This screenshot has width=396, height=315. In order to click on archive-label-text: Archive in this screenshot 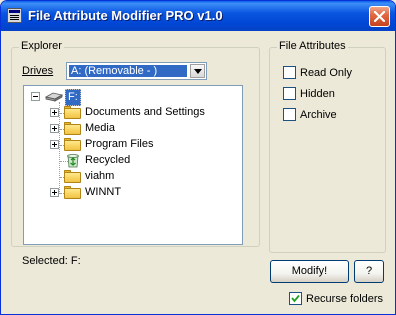, I will do `click(318, 115)`.